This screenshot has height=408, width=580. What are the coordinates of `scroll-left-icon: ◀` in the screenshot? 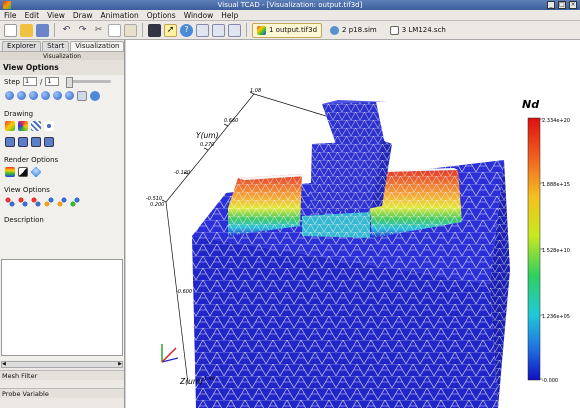 It's located at (4, 364).